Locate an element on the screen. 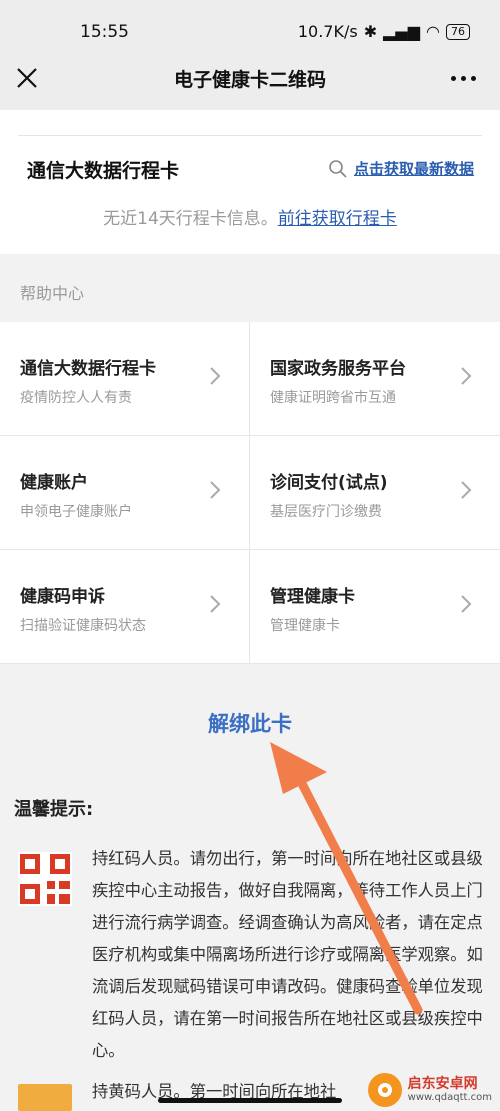  wifi-icon: ◠ is located at coordinates (433, 31).